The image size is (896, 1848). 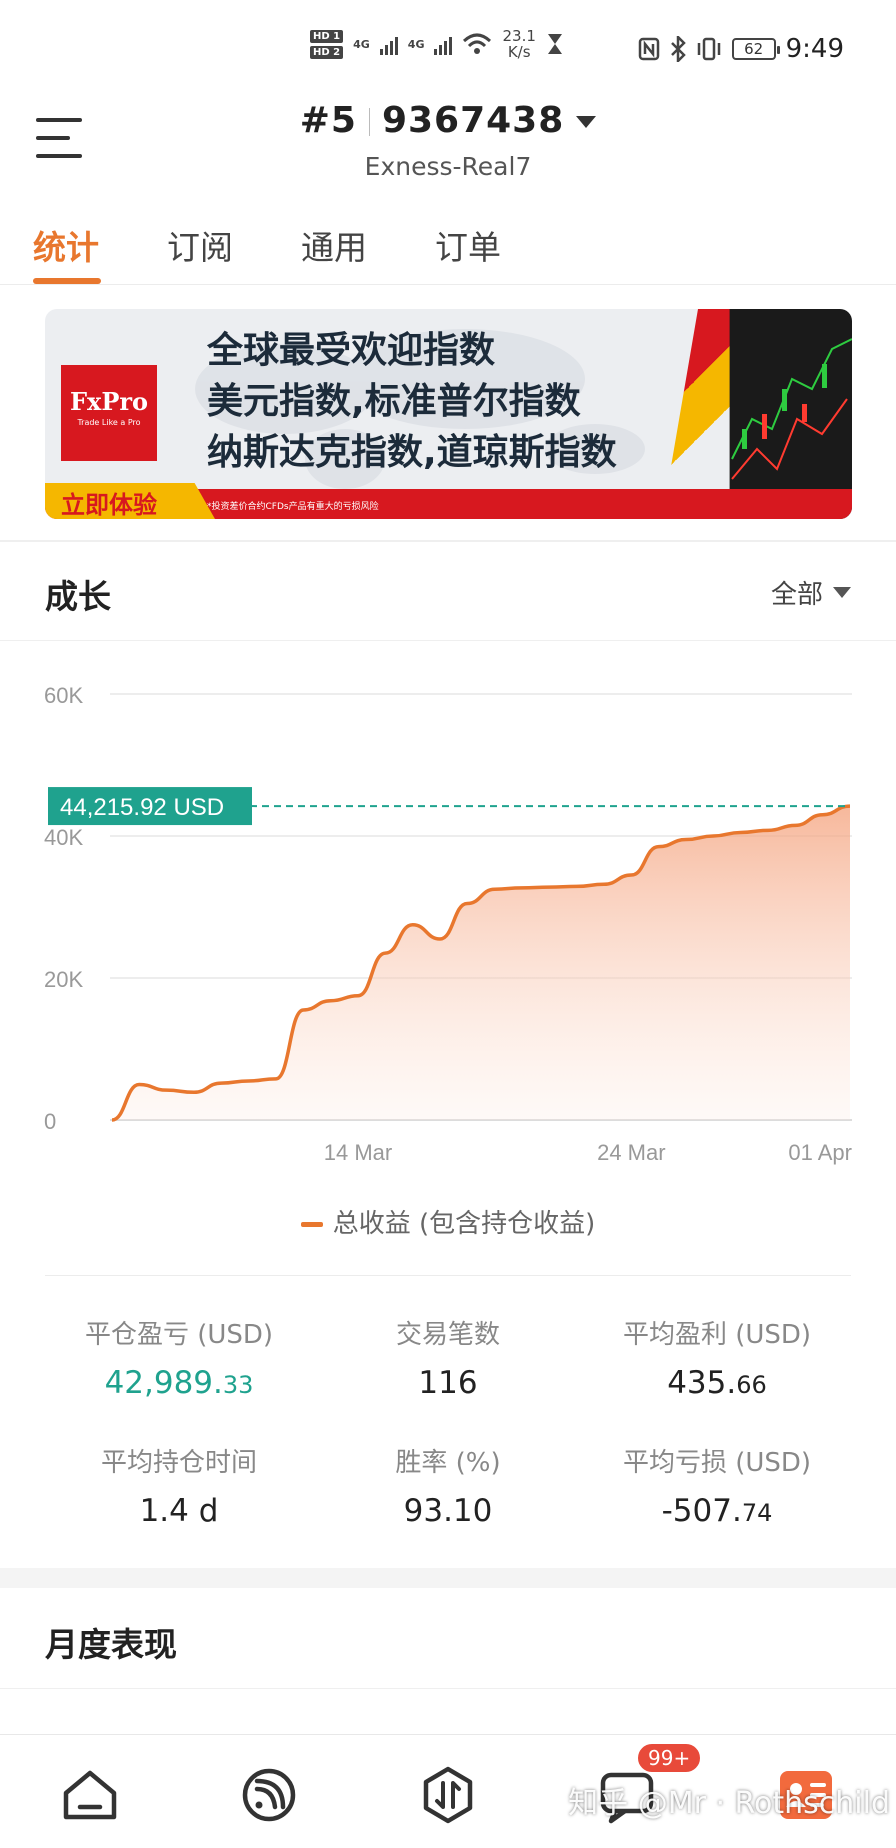 I want to click on y-tick-label: 0, so click(x=50, y=1121).